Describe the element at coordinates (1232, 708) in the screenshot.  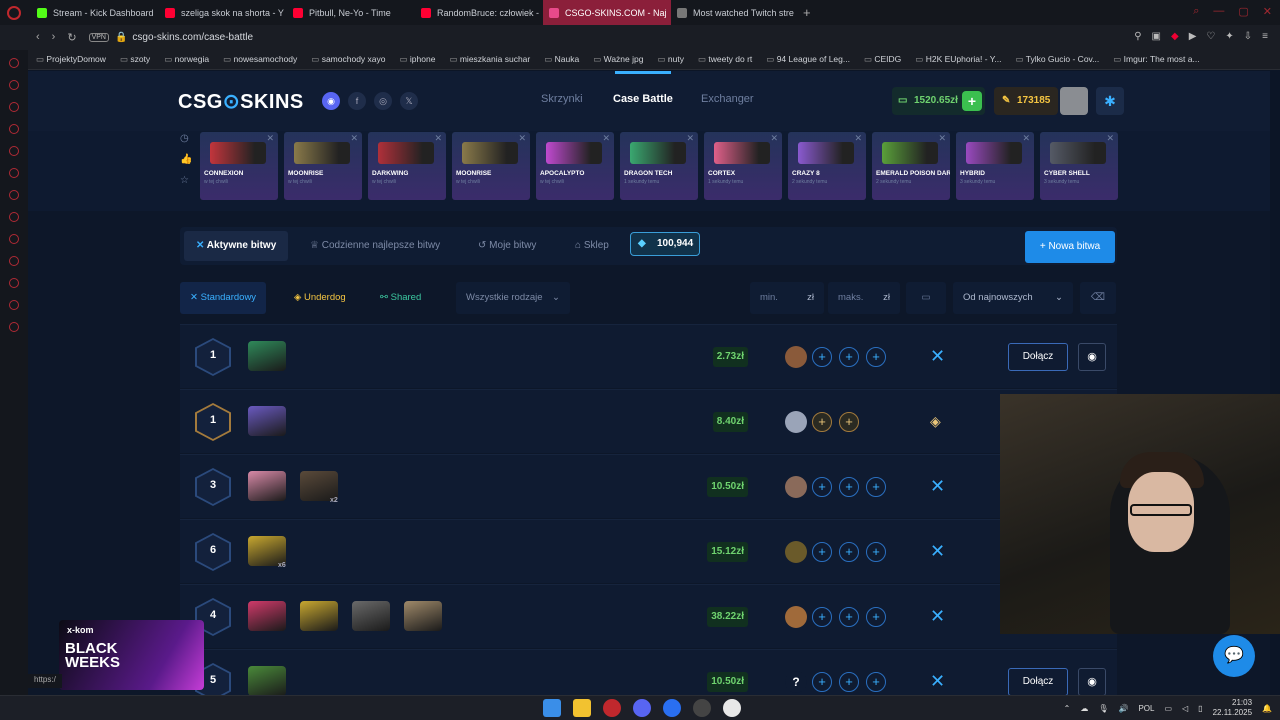
I see `clock: 21:03 22.11.2025` at that location.